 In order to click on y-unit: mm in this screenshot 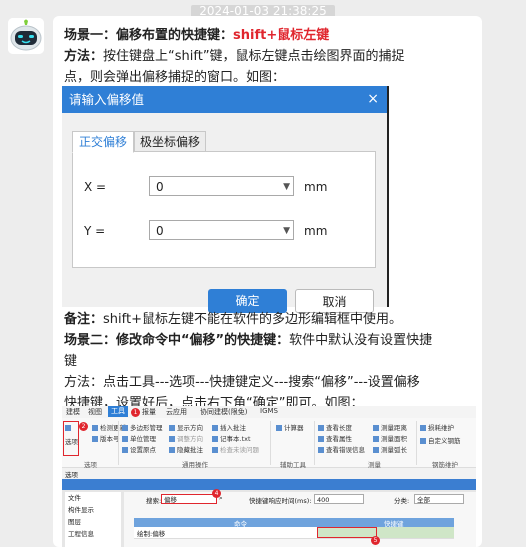, I will do `click(316, 231)`.